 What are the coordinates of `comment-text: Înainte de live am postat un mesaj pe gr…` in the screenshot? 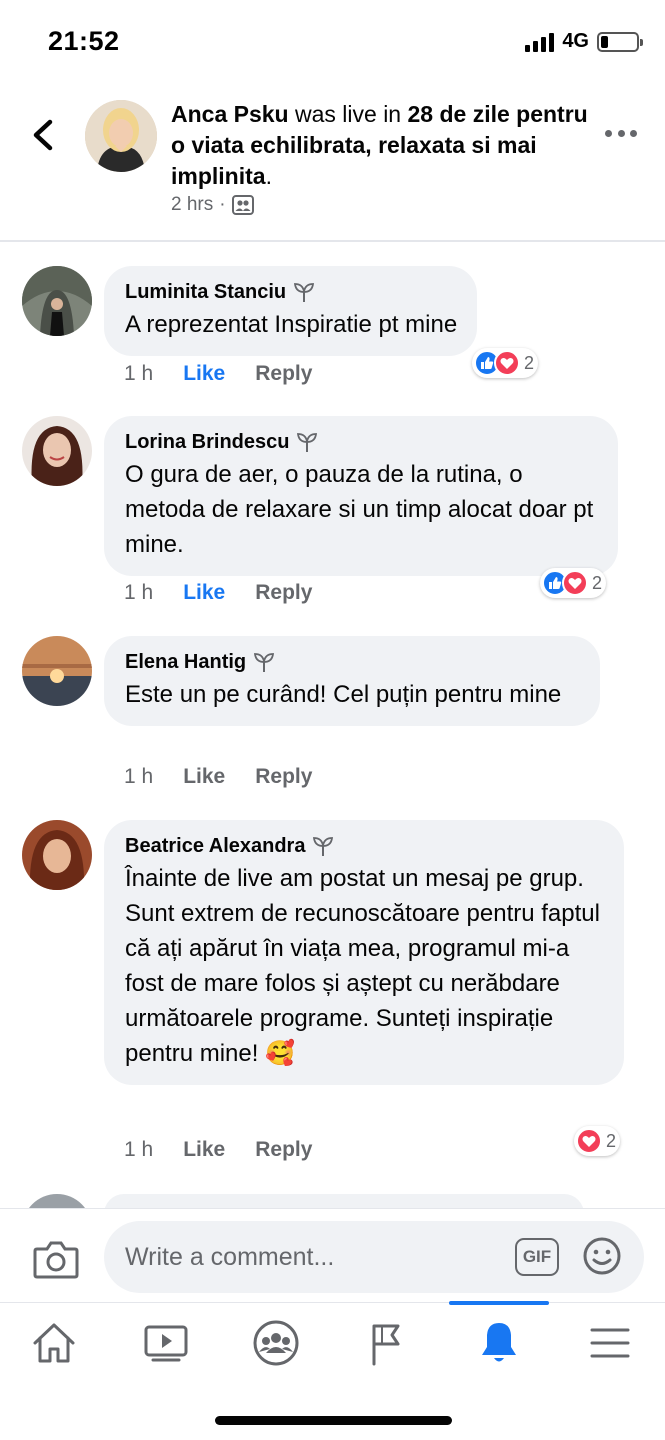 It's located at (362, 966).